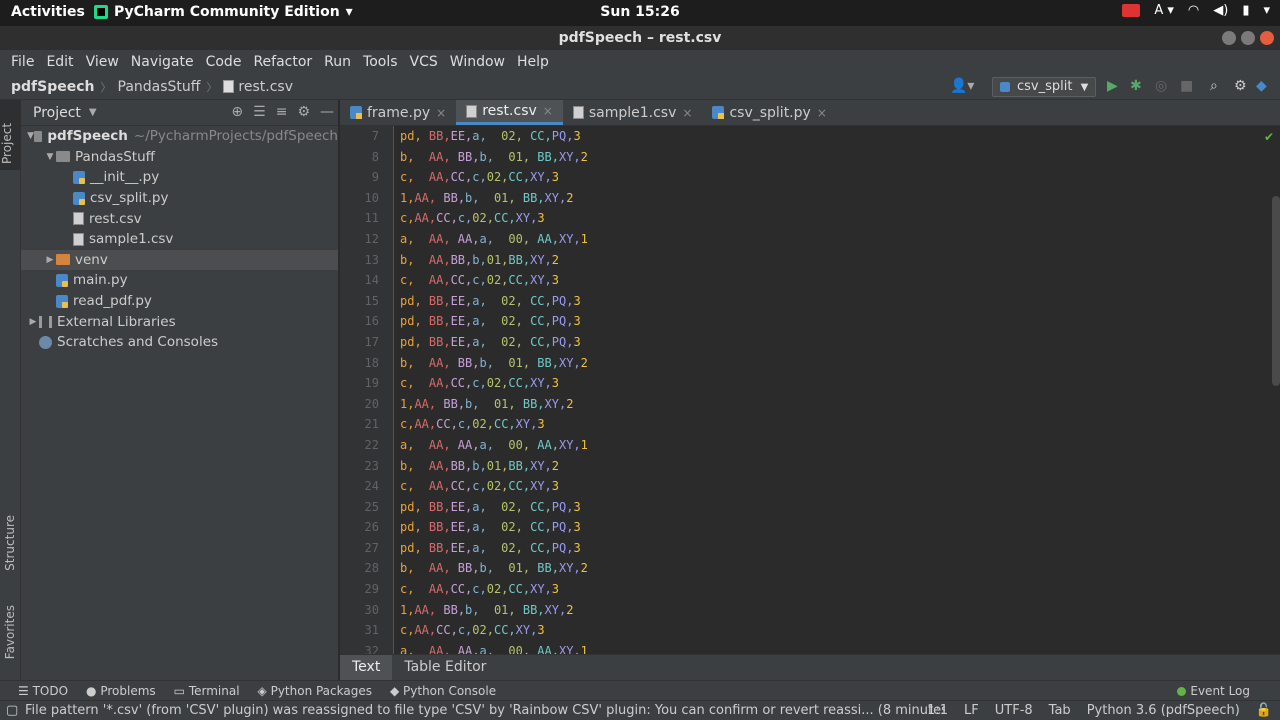  What do you see at coordinates (179, 218) in the screenshot?
I see `tree-item: rest.csv` at bounding box center [179, 218].